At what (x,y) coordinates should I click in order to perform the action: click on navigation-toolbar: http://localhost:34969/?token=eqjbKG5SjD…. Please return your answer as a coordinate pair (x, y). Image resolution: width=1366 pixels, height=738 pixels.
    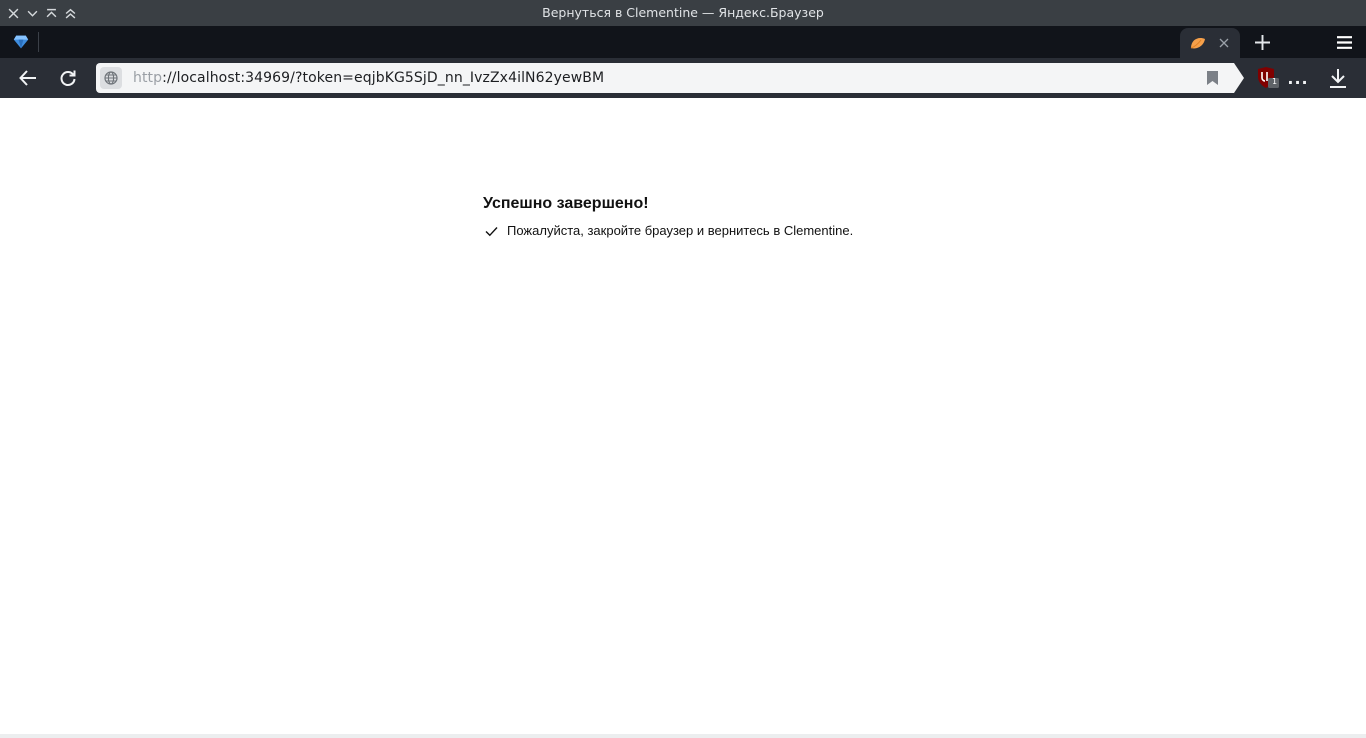
    Looking at the image, I should click on (683, 78).